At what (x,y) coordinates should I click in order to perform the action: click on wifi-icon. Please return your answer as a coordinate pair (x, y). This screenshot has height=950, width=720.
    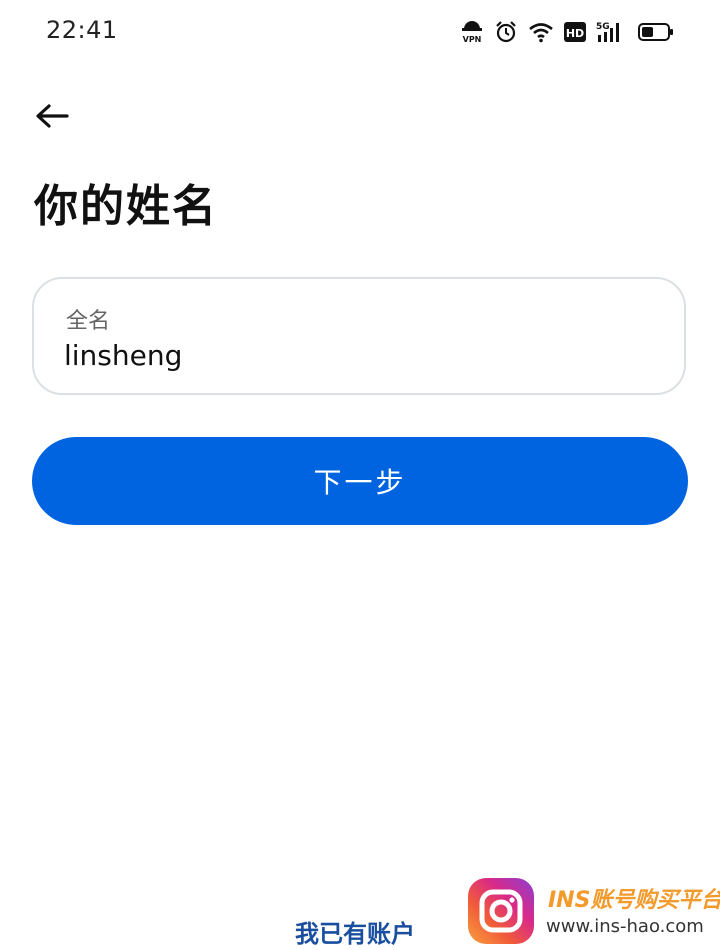
    Looking at the image, I should click on (541, 33).